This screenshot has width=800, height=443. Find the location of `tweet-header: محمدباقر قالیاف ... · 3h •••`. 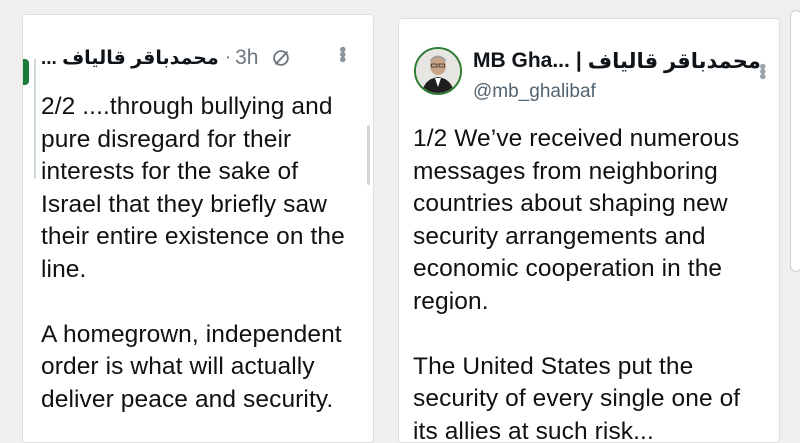

tweet-header: محمدباقر قالیاف ... · 3h ••• is located at coordinates (206, 58).